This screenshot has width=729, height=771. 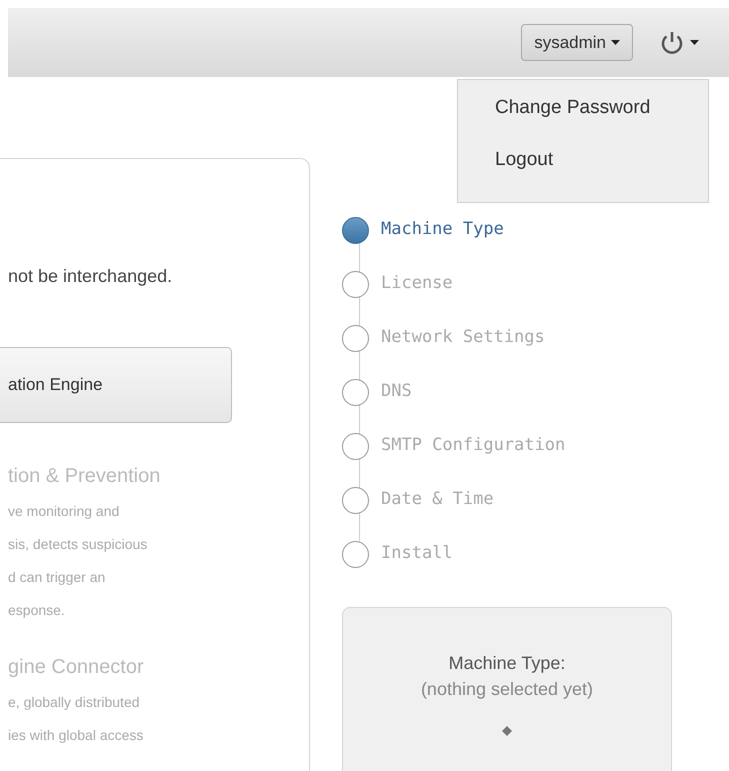 What do you see at coordinates (583, 160) in the screenshot?
I see `menu-item: Logout` at bounding box center [583, 160].